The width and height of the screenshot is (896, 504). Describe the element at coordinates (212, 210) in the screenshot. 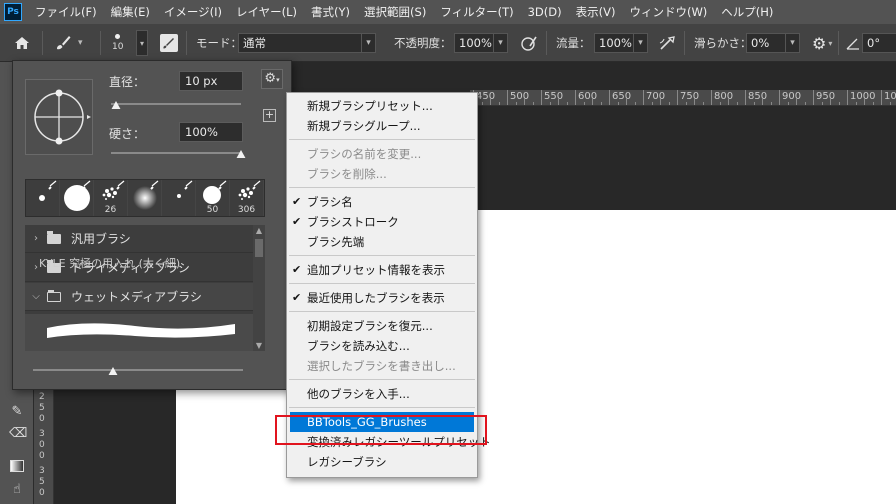

I see `brush-size-label: 50` at that location.